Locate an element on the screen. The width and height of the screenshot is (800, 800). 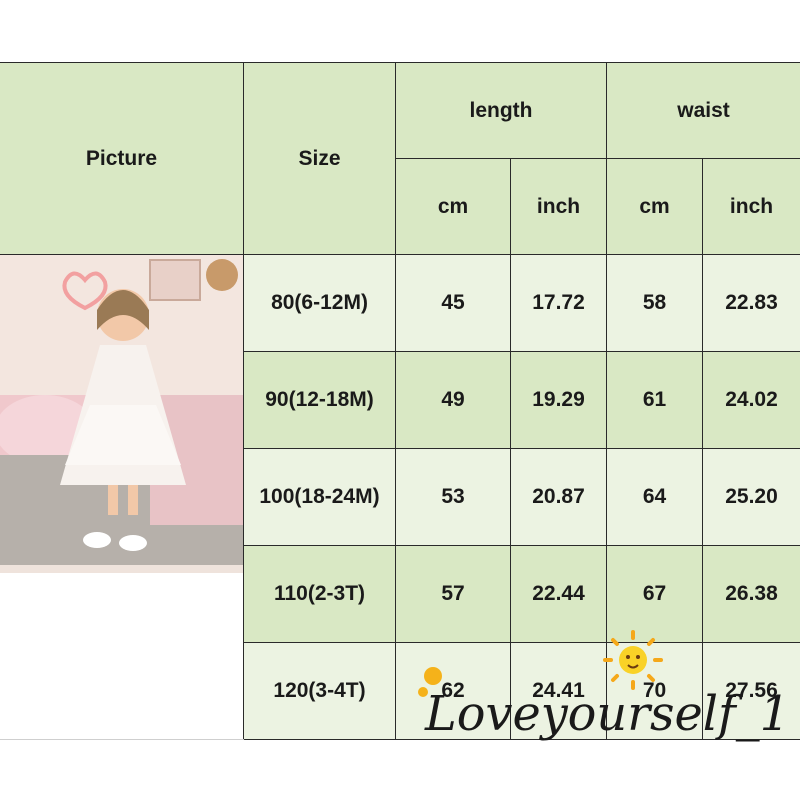
header-length-cm: cm is located at coordinates (453, 207).